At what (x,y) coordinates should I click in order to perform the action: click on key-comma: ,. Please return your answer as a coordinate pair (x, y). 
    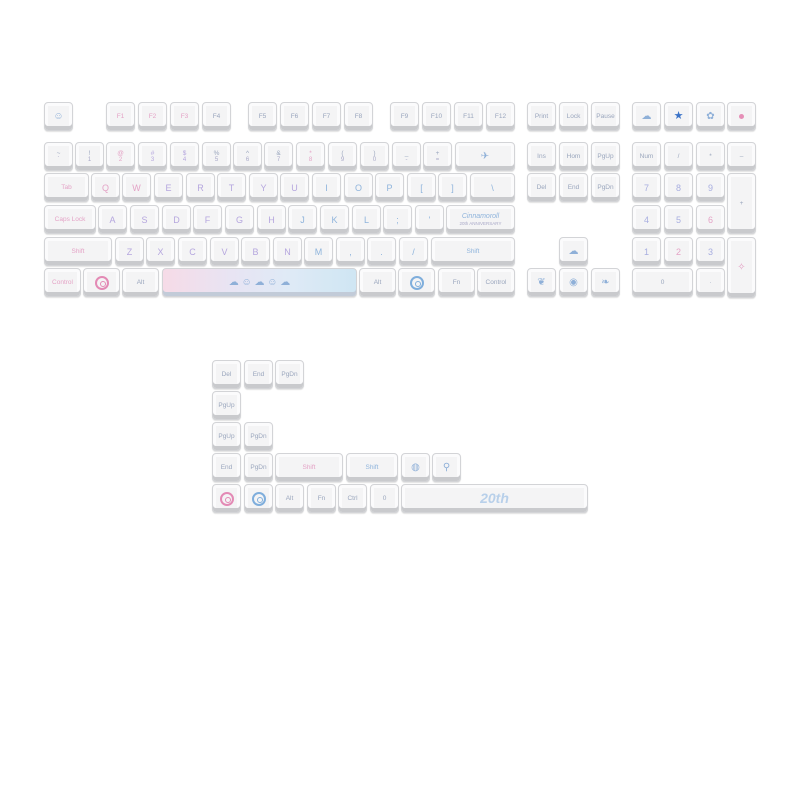
    Looking at the image, I should click on (350, 251).